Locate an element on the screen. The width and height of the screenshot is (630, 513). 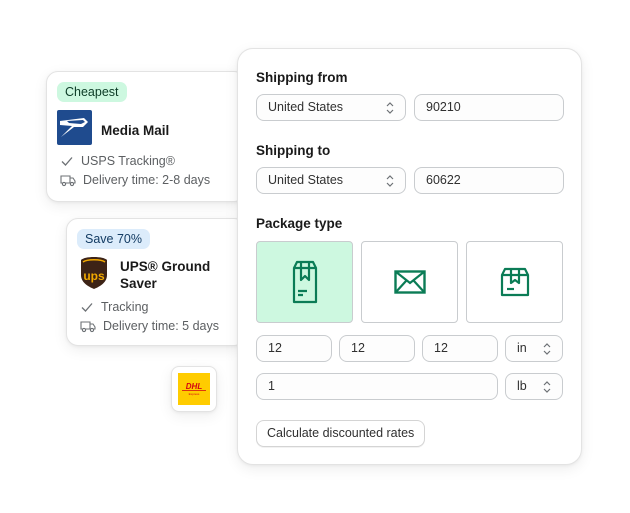
svg-text: DHL is located at coordinates (194, 386).